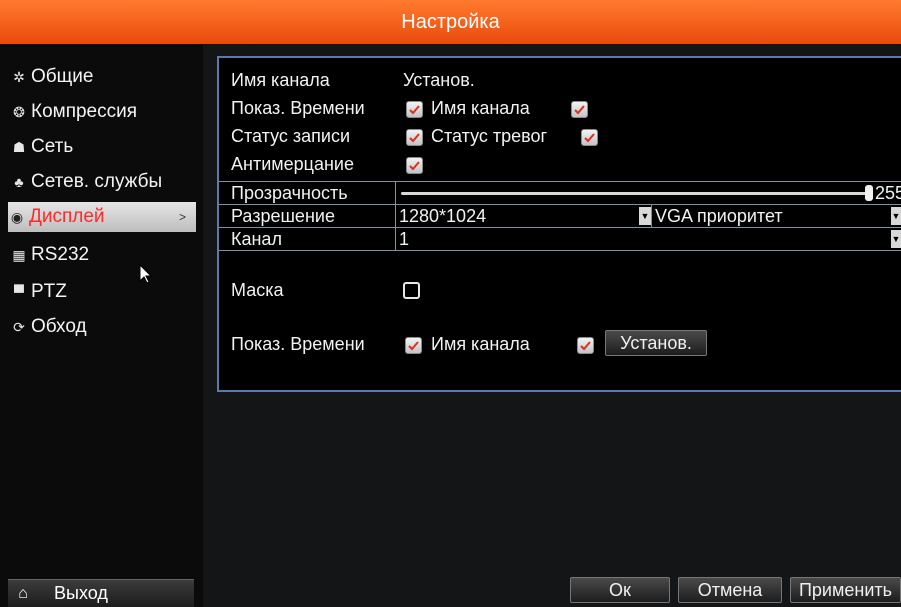  What do you see at coordinates (52, 146) in the screenshot?
I see `sidebar-item-label: Сеть` at bounding box center [52, 146].